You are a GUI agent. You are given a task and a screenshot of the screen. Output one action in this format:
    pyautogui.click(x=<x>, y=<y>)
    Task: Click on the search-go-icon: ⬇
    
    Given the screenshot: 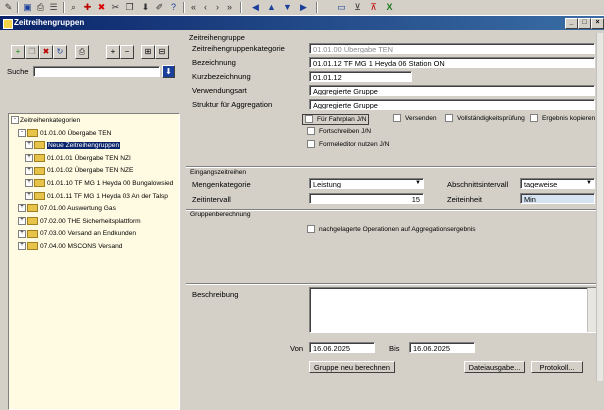 What is the action you would take?
    pyautogui.click(x=168, y=71)
    